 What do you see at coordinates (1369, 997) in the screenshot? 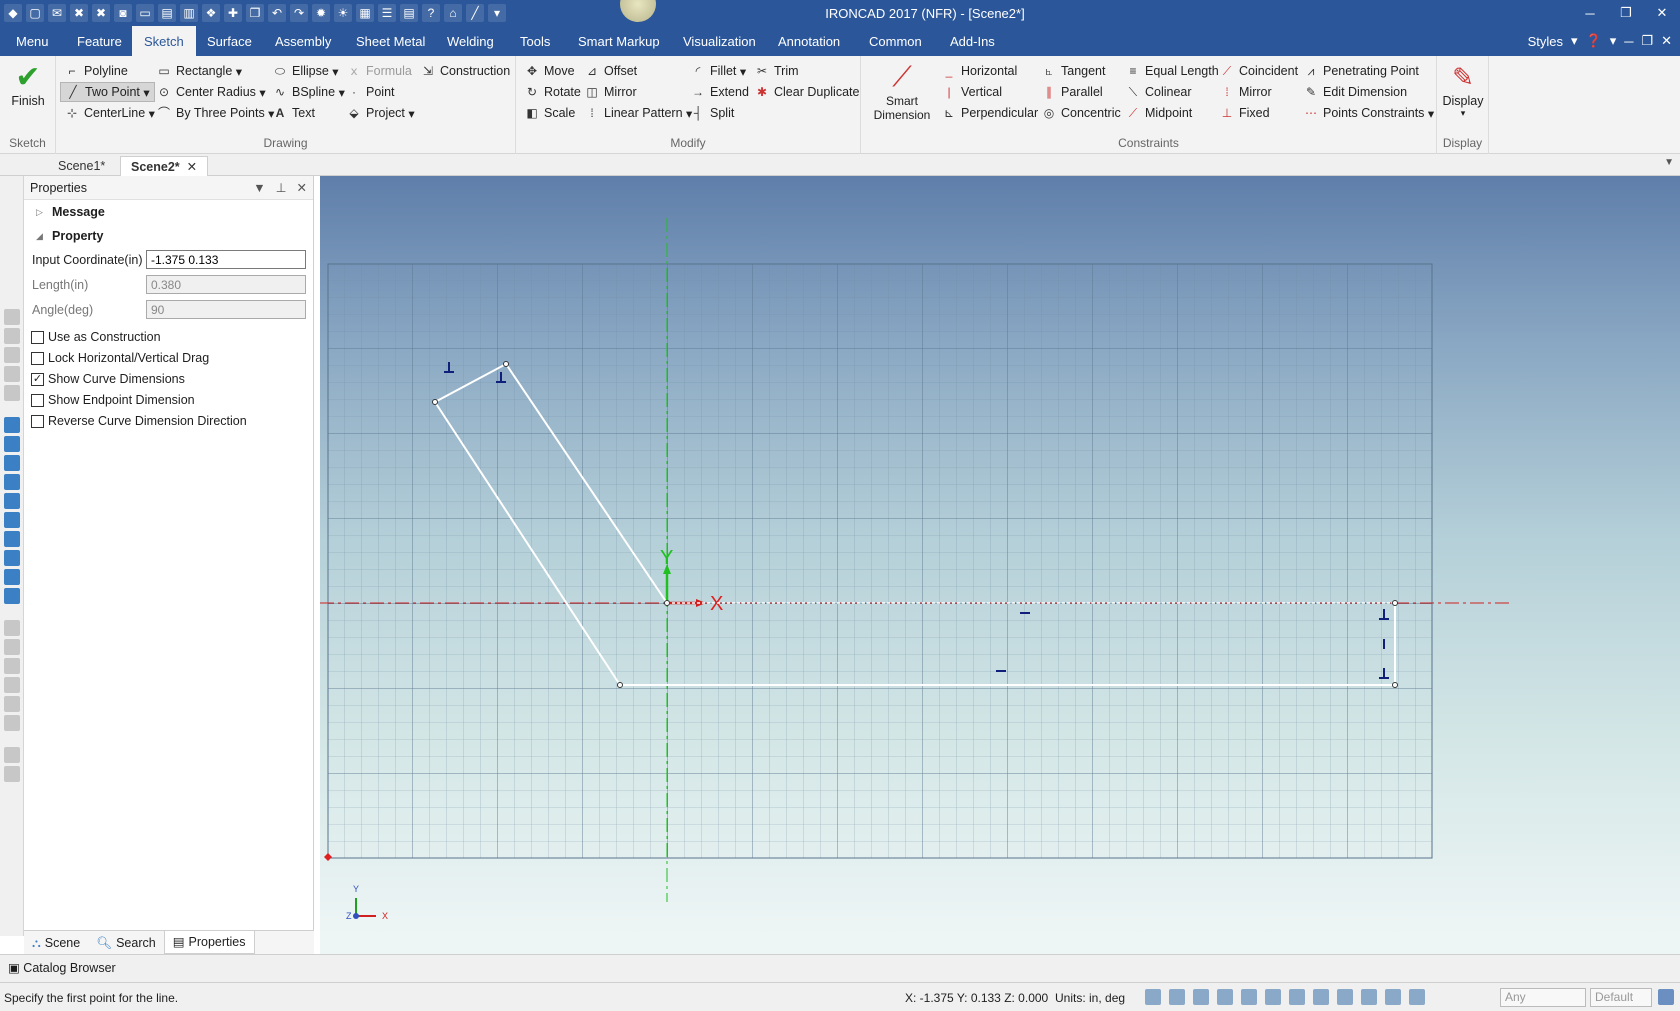
I see `hand-icon` at bounding box center [1369, 997].